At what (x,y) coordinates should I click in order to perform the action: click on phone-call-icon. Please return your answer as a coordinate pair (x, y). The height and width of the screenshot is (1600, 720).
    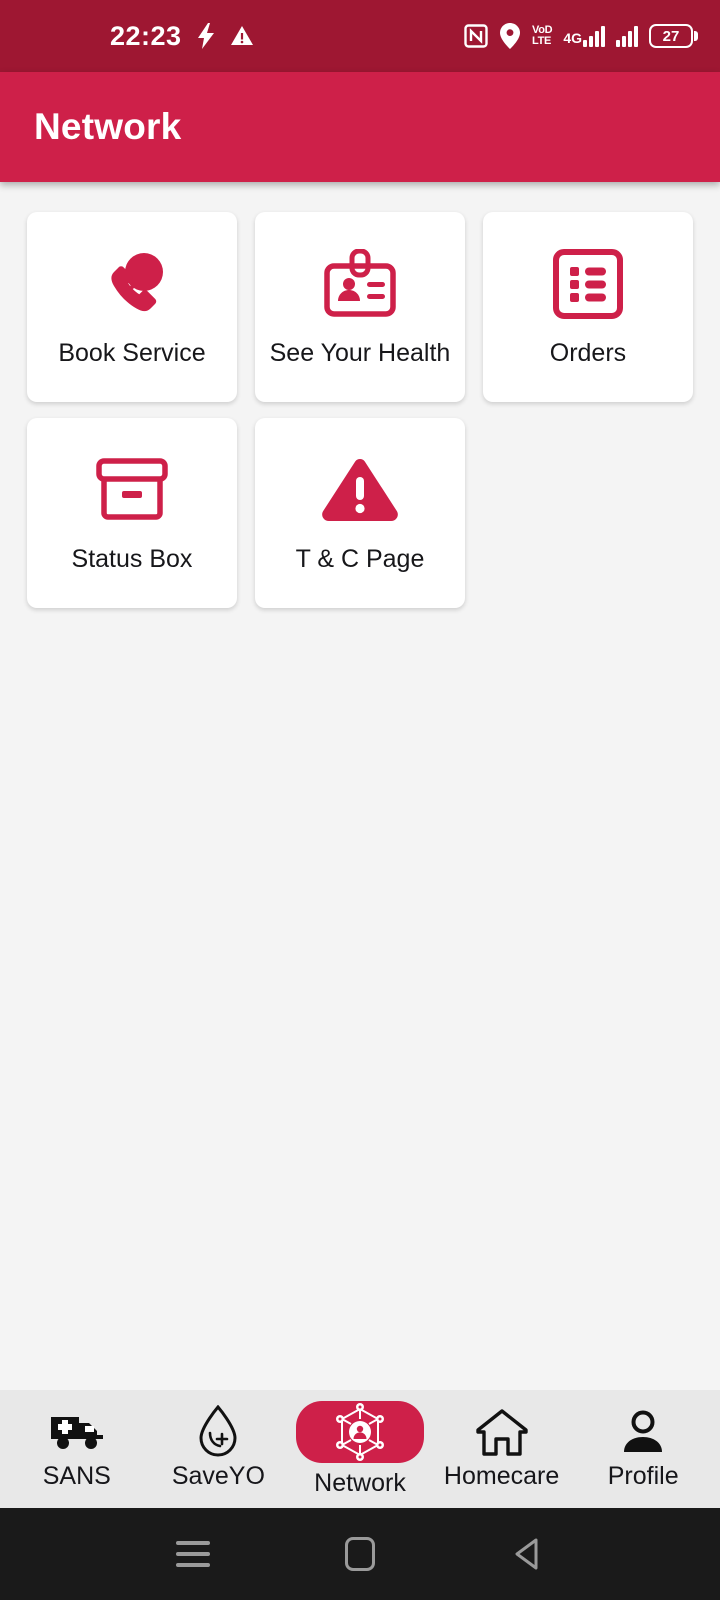
    Looking at the image, I should click on (132, 284).